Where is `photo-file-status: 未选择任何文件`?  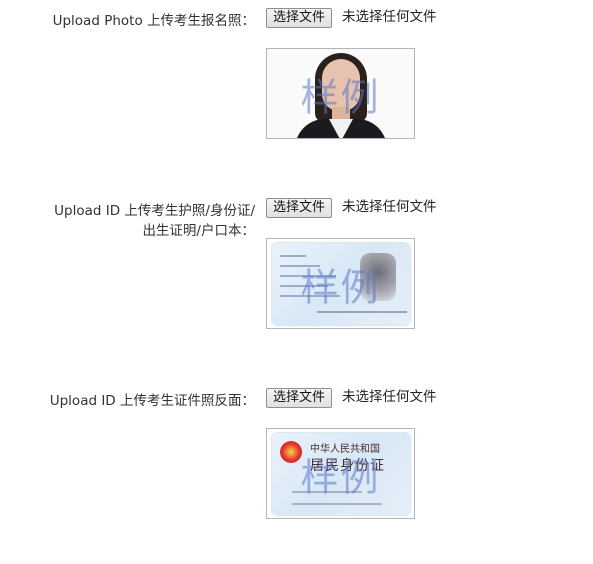 photo-file-status: 未选择任何文件 is located at coordinates (389, 17).